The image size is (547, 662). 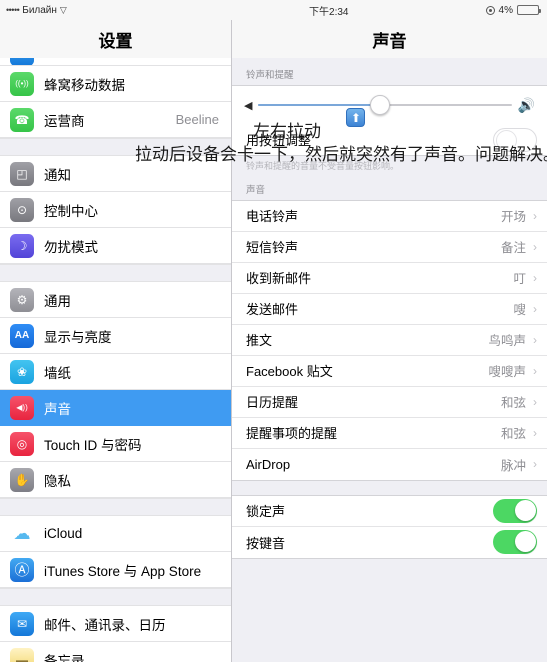 What do you see at coordinates (57, 481) in the screenshot?
I see `sidebar-item-label: 隐私` at bounding box center [57, 481].